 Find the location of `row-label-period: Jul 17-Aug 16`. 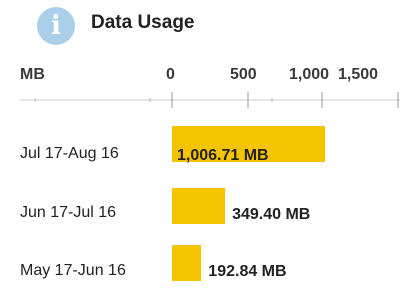

row-label-period: Jul 17-Aug 16 is located at coordinates (69, 153).